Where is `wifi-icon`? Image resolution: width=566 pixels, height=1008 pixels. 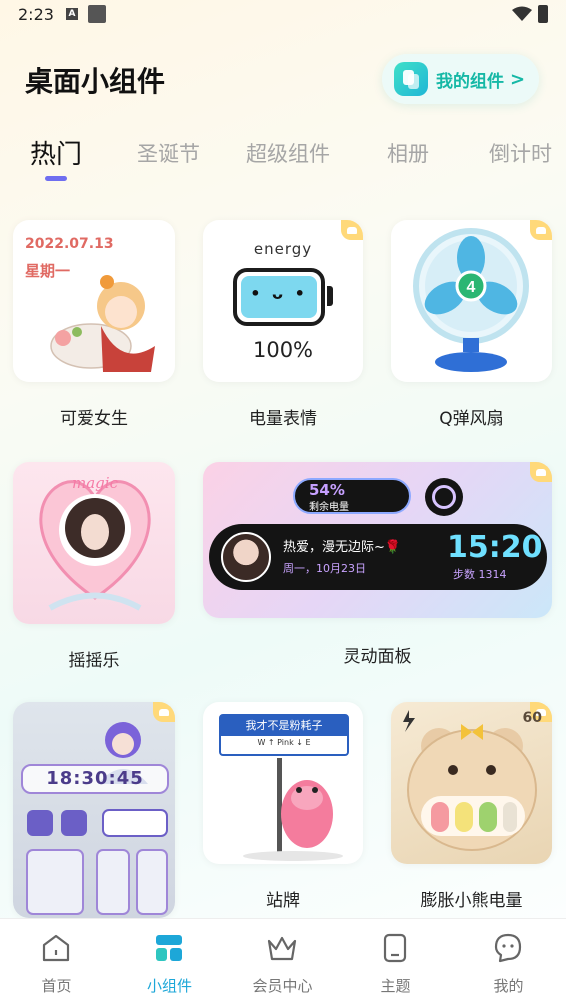
wifi-icon is located at coordinates (522, 13).